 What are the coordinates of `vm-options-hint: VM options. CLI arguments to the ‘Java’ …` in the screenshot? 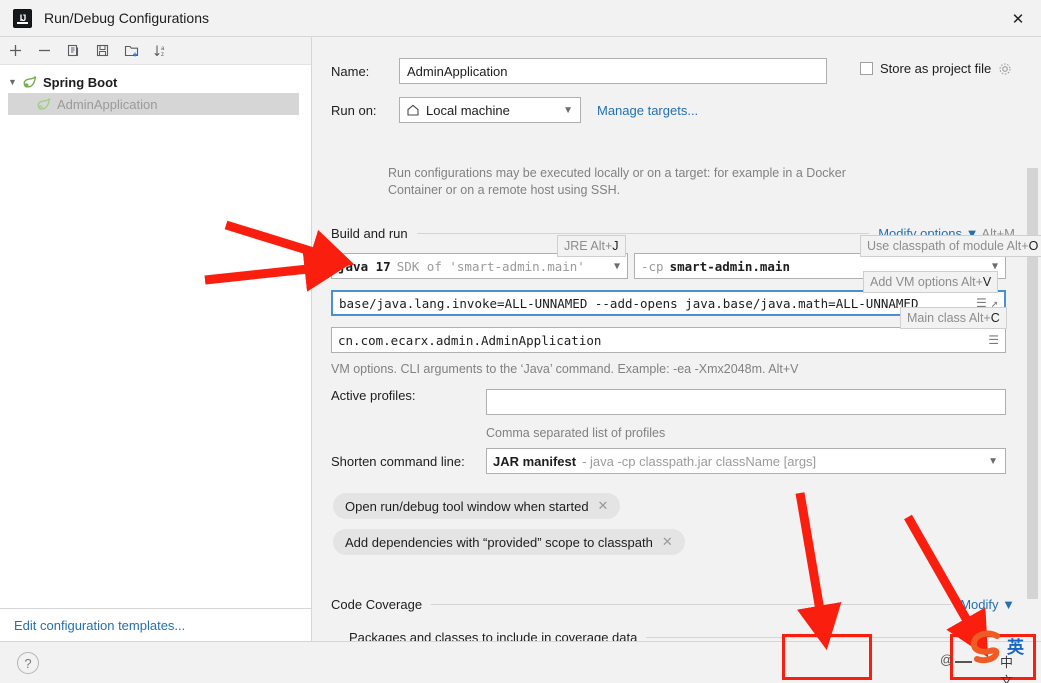 It's located at (565, 369).